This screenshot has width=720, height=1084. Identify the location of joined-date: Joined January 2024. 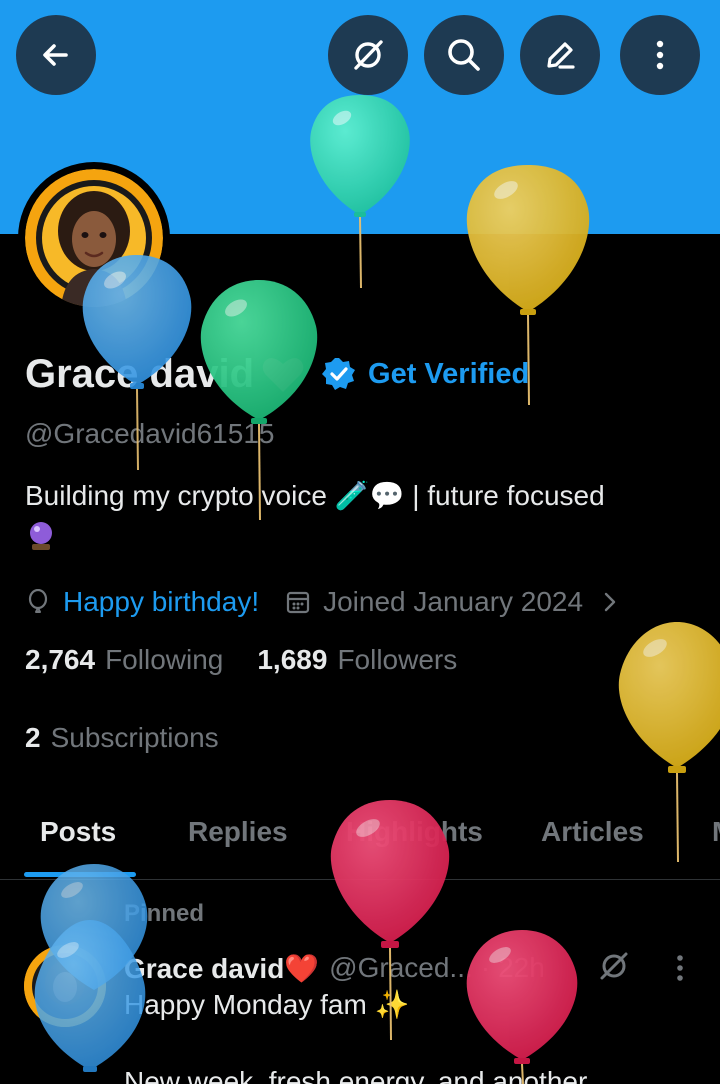
(453, 601).